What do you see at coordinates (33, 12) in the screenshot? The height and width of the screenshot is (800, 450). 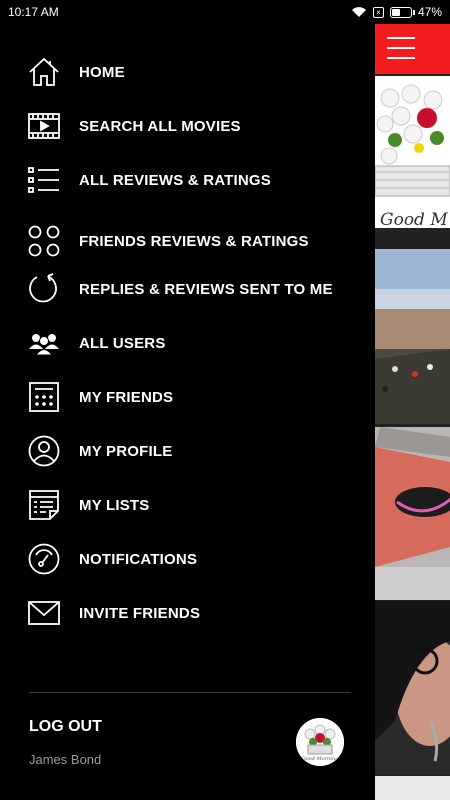 I see `status-time: 10:17 AM` at bounding box center [33, 12].